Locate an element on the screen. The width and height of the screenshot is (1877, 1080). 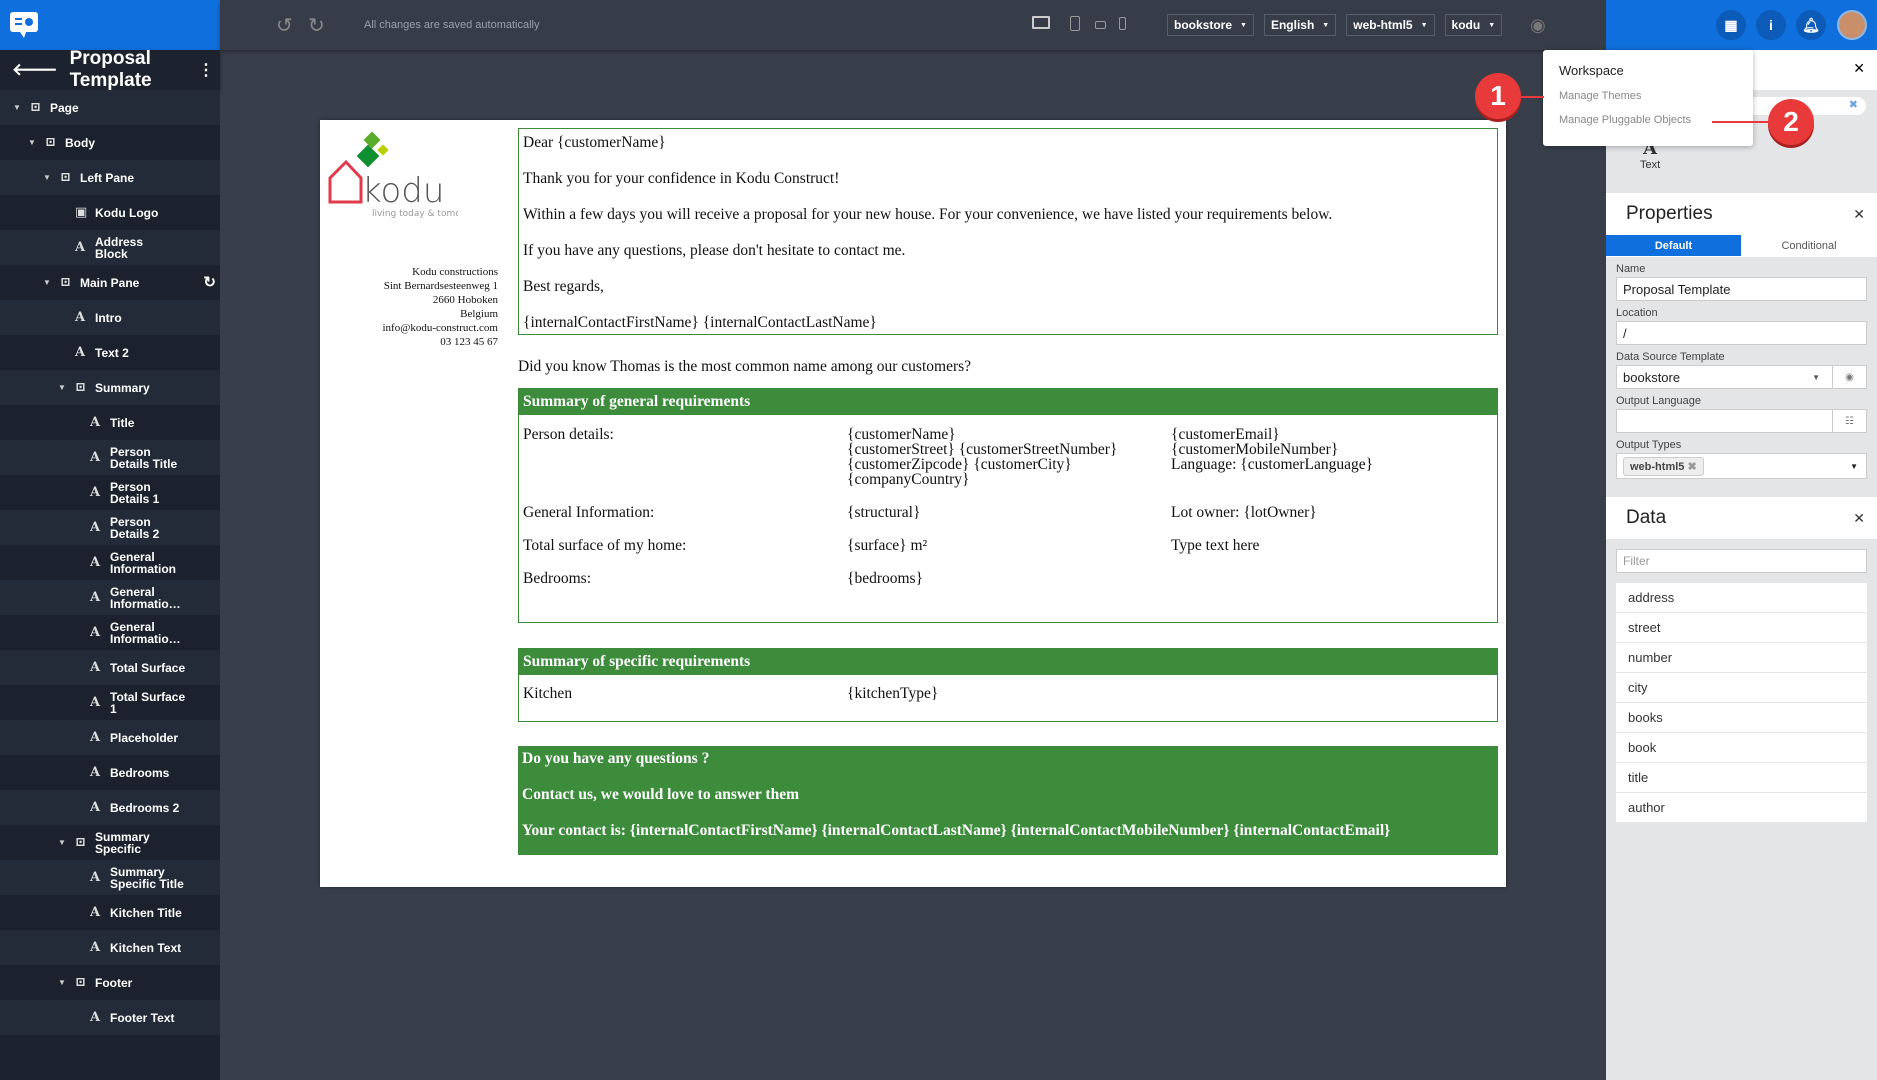
tree-item: A Text 2 is located at coordinates (110, 352).